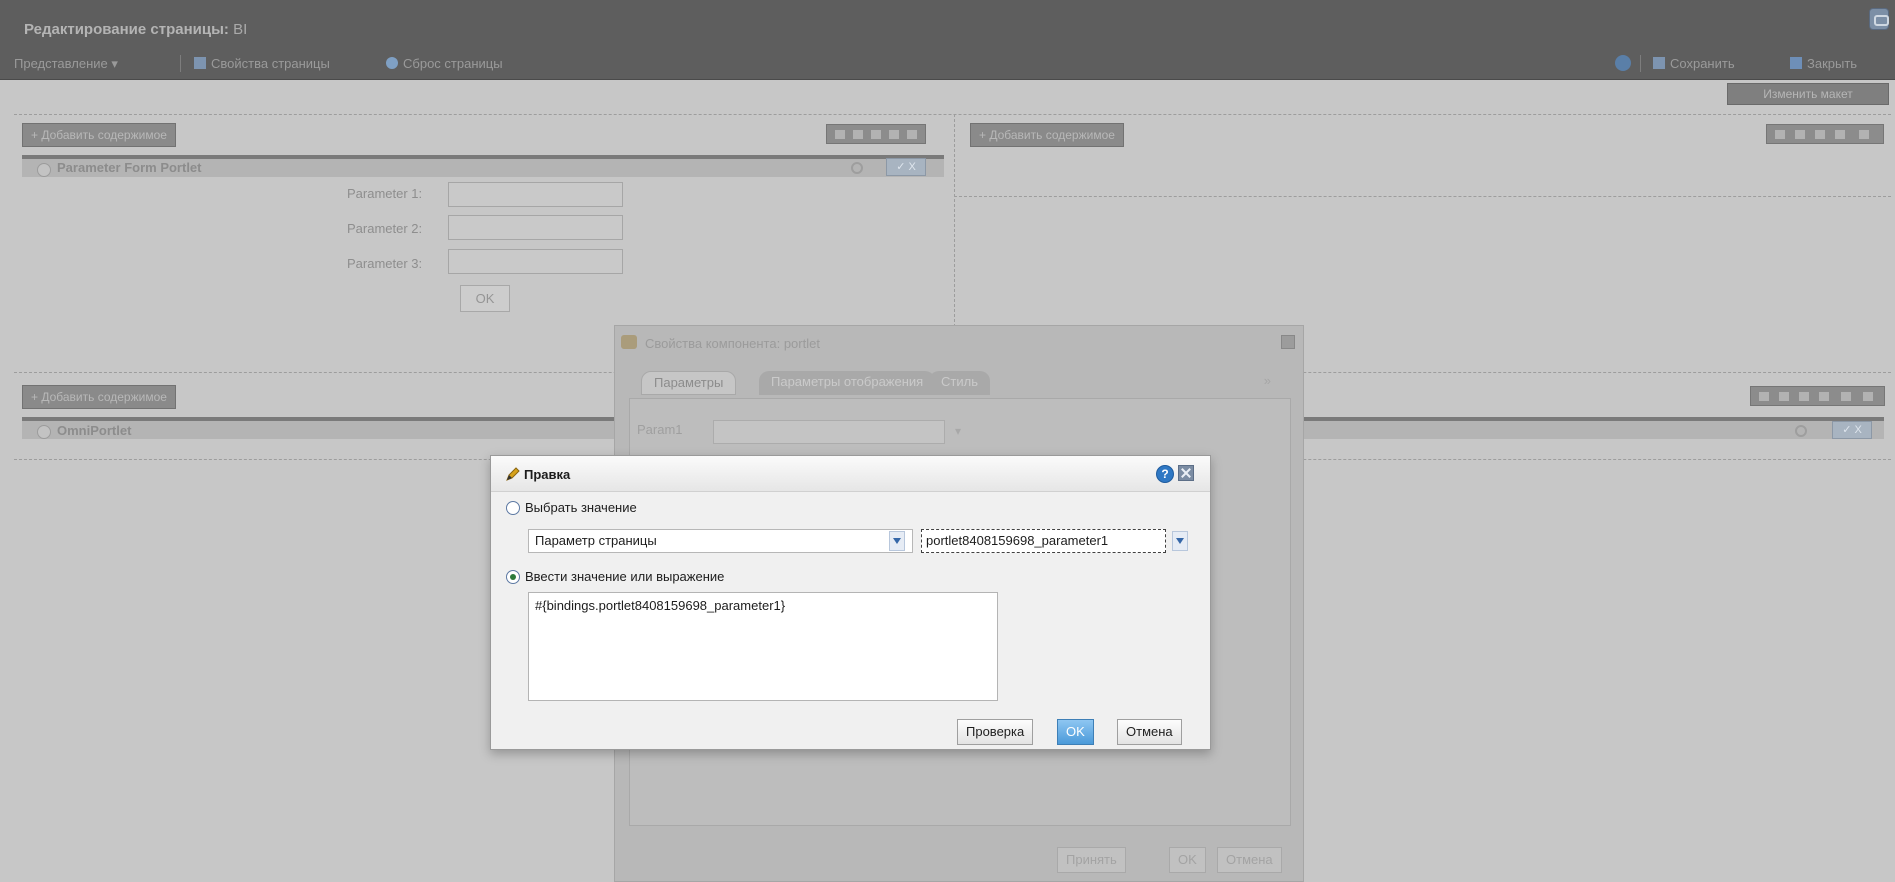  What do you see at coordinates (385, 228) in the screenshot?
I see `parameter-label: Parameter 2:` at bounding box center [385, 228].